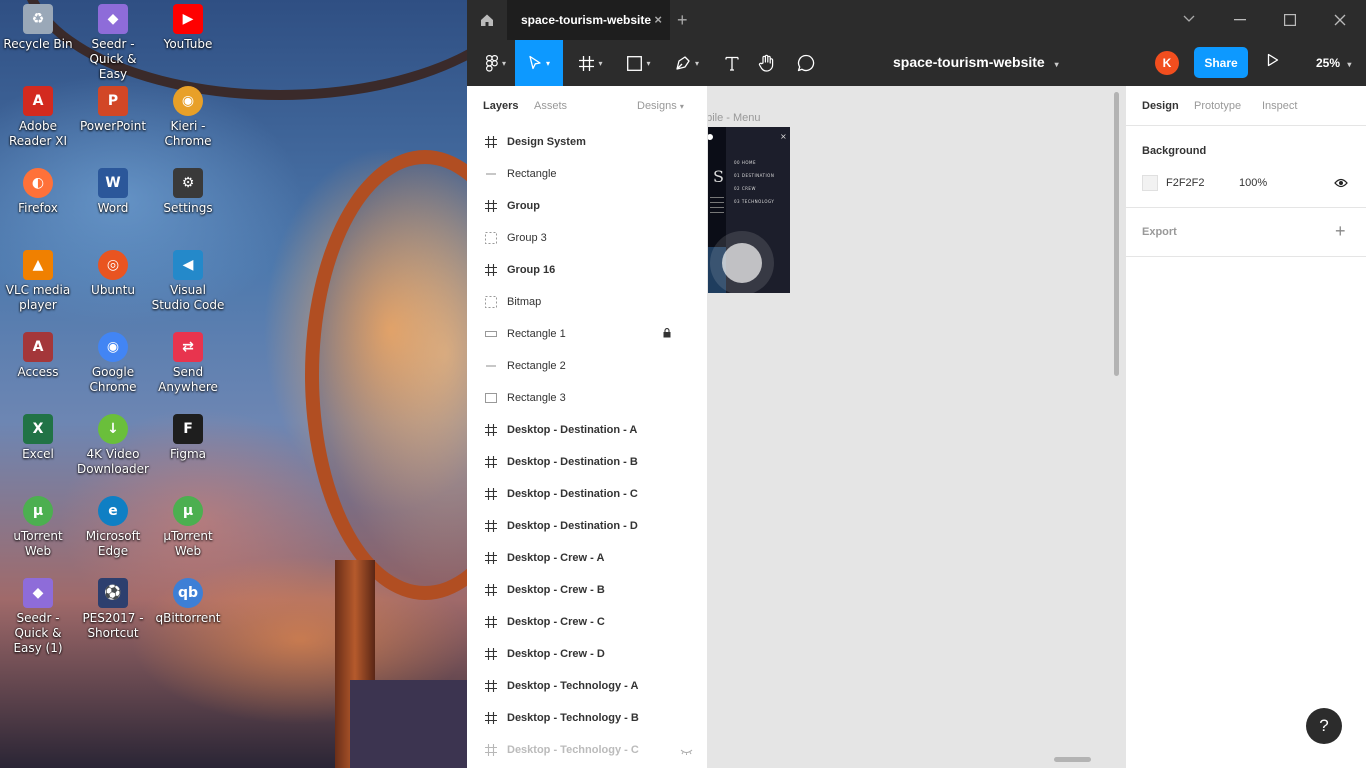 The image size is (1366, 768). Describe the element at coordinates (113, 609) in the screenshot. I see `desktop-icon-pes: ⚽ PES2017 - Shortcut` at that location.